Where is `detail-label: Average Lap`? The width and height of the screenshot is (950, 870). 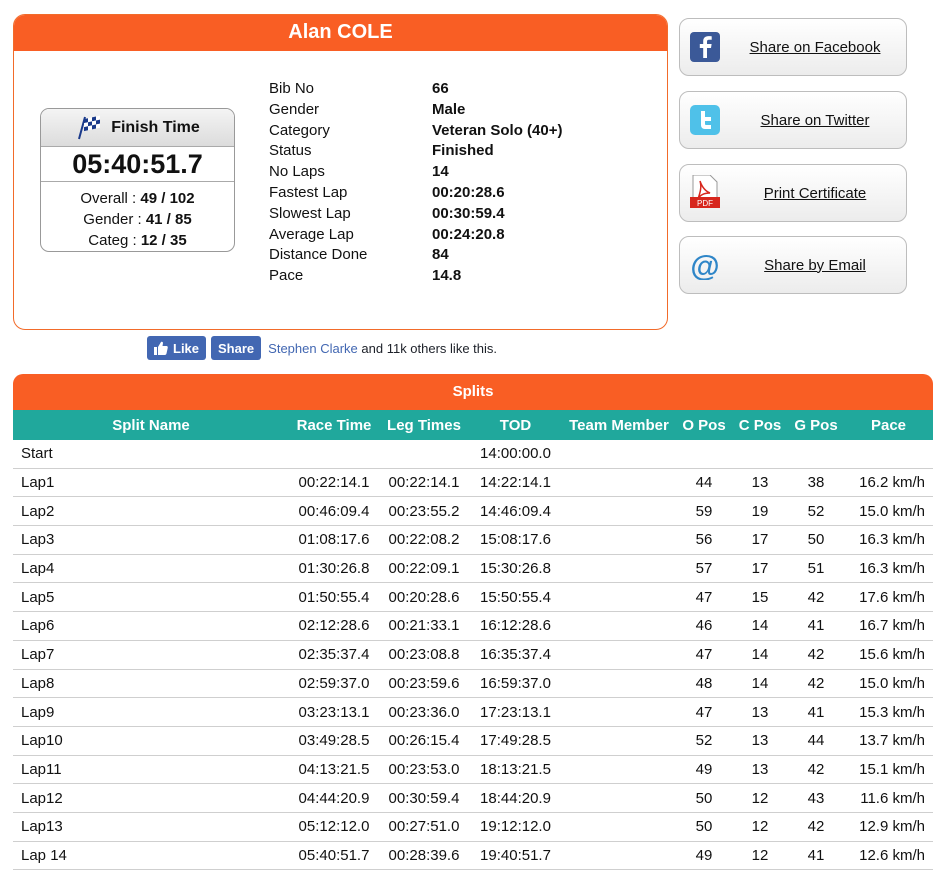
detail-label: Average Lap is located at coordinates (311, 234).